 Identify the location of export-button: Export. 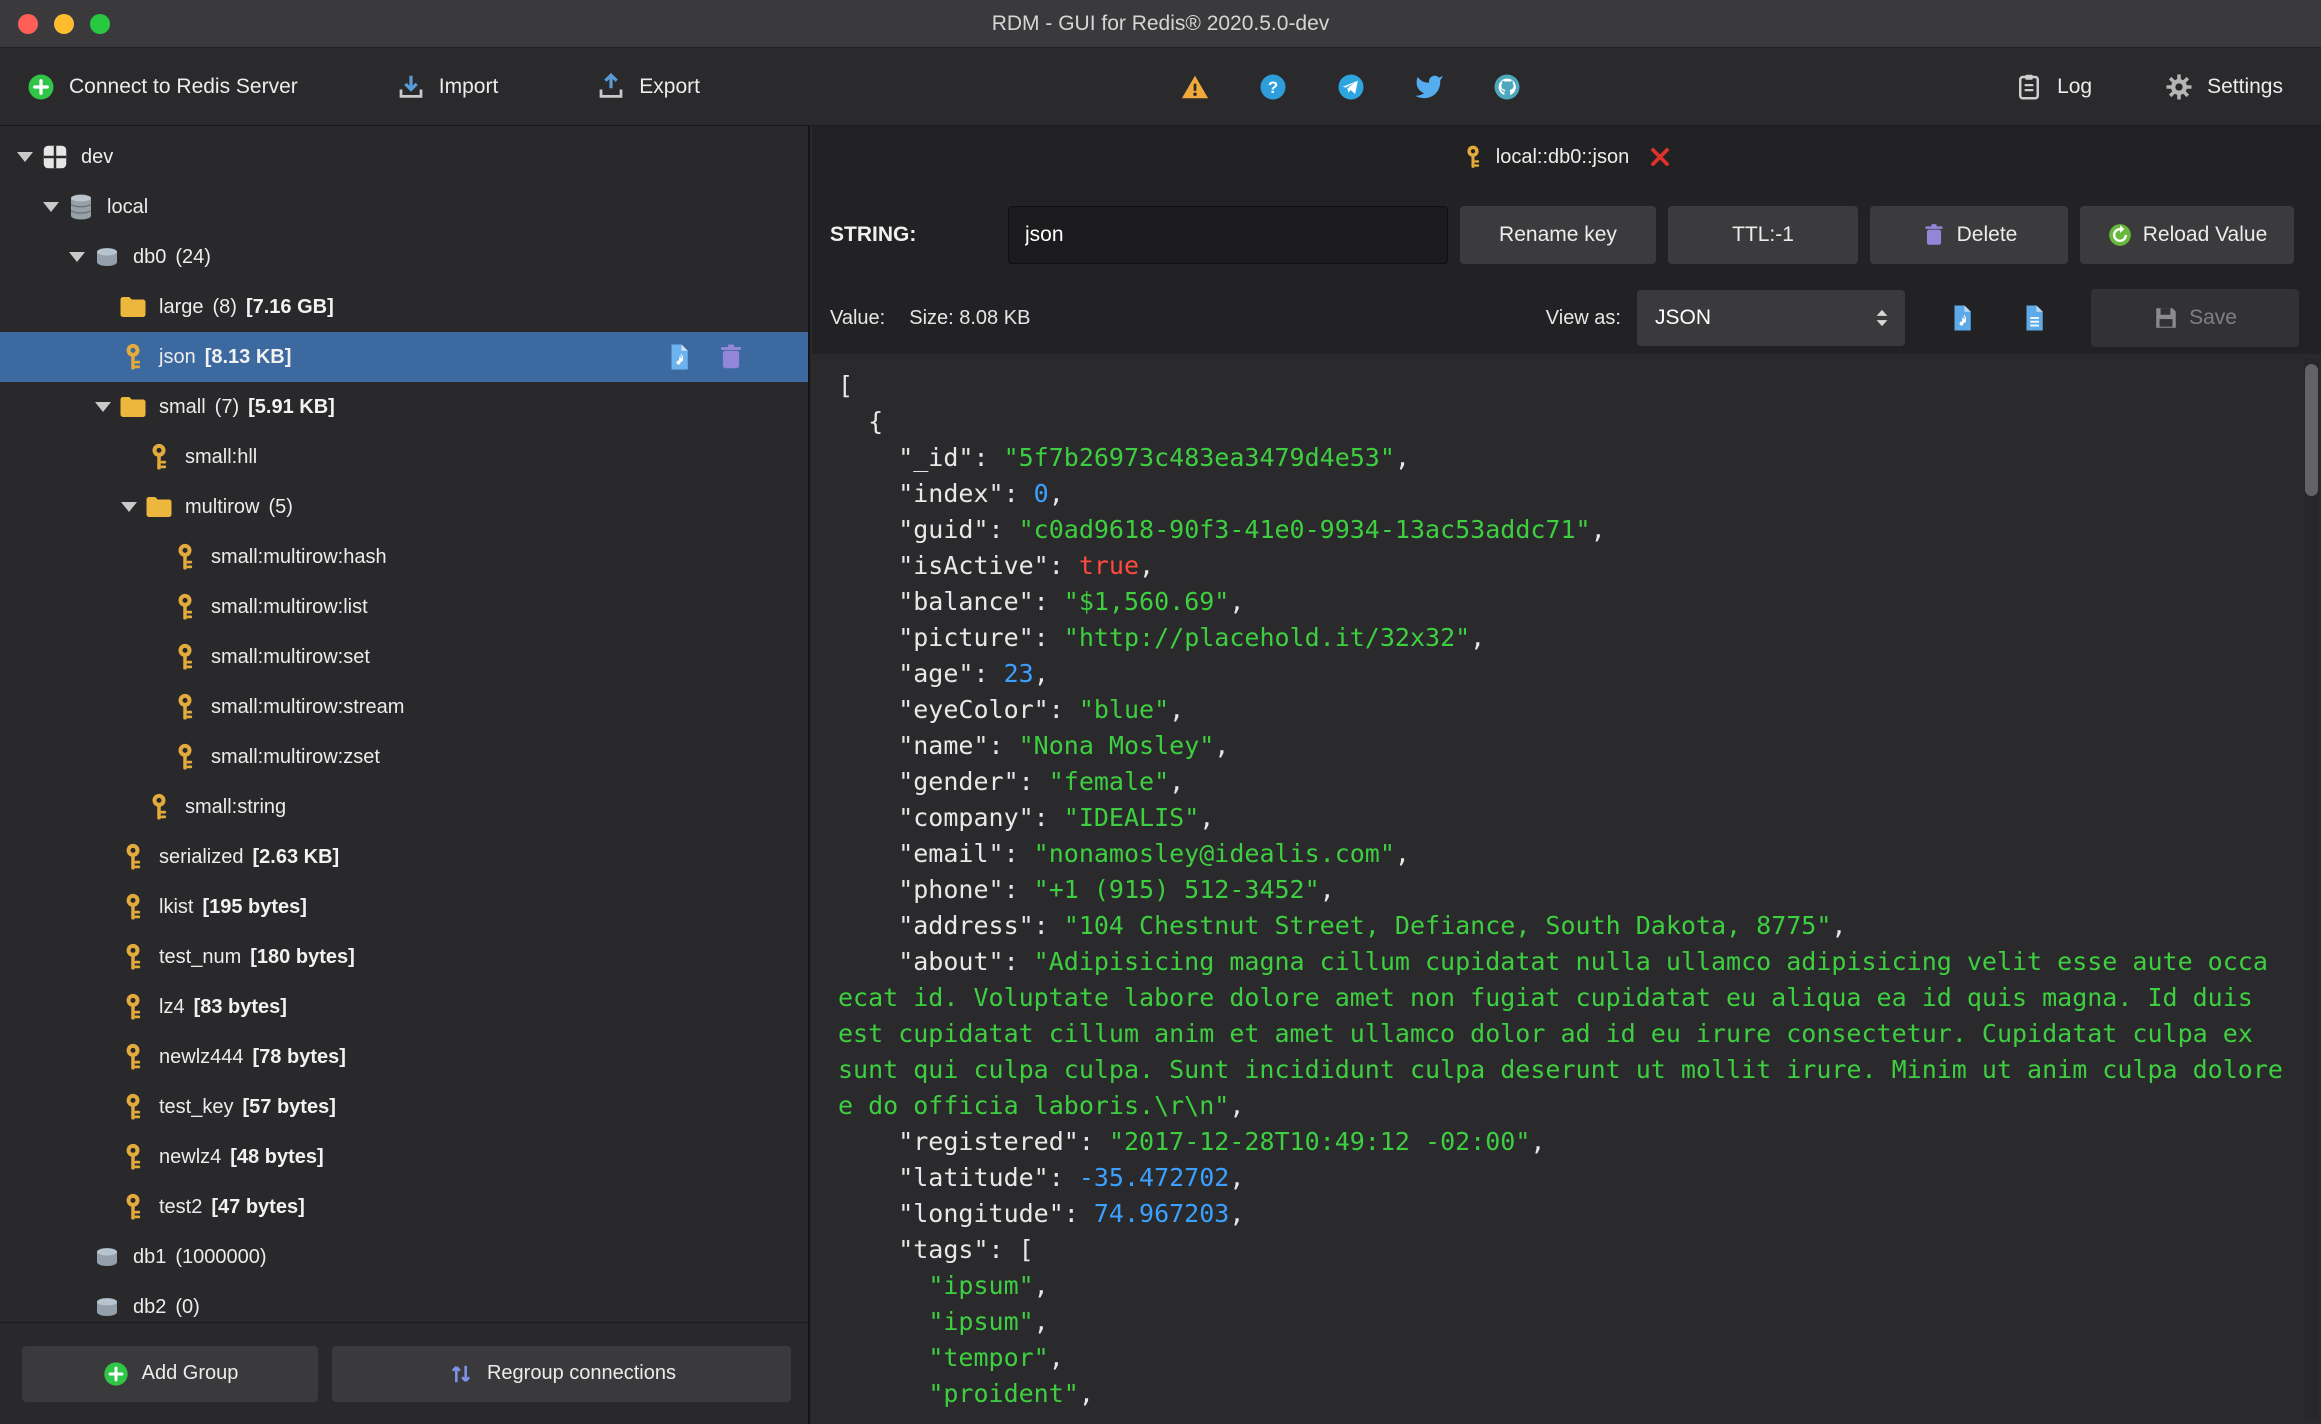
(648, 87).